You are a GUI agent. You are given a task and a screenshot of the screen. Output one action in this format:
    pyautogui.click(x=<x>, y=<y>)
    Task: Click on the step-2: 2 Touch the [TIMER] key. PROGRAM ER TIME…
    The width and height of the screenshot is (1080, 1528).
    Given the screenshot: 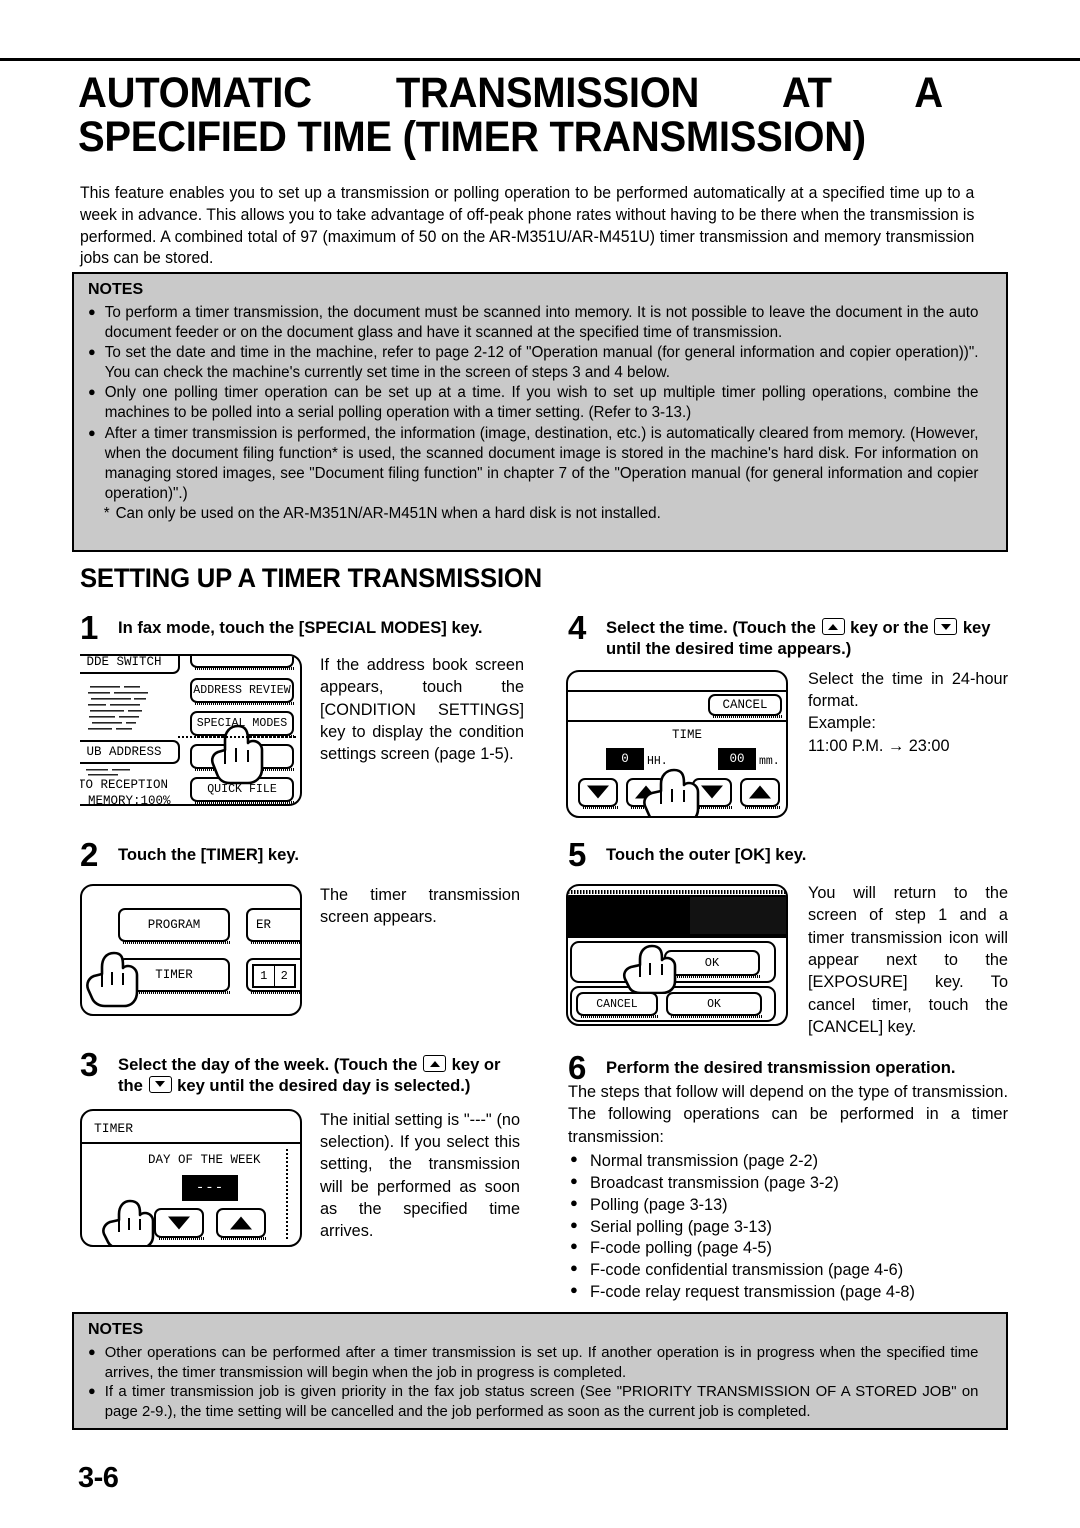 What is the action you would take?
    pyautogui.click(x=305, y=927)
    